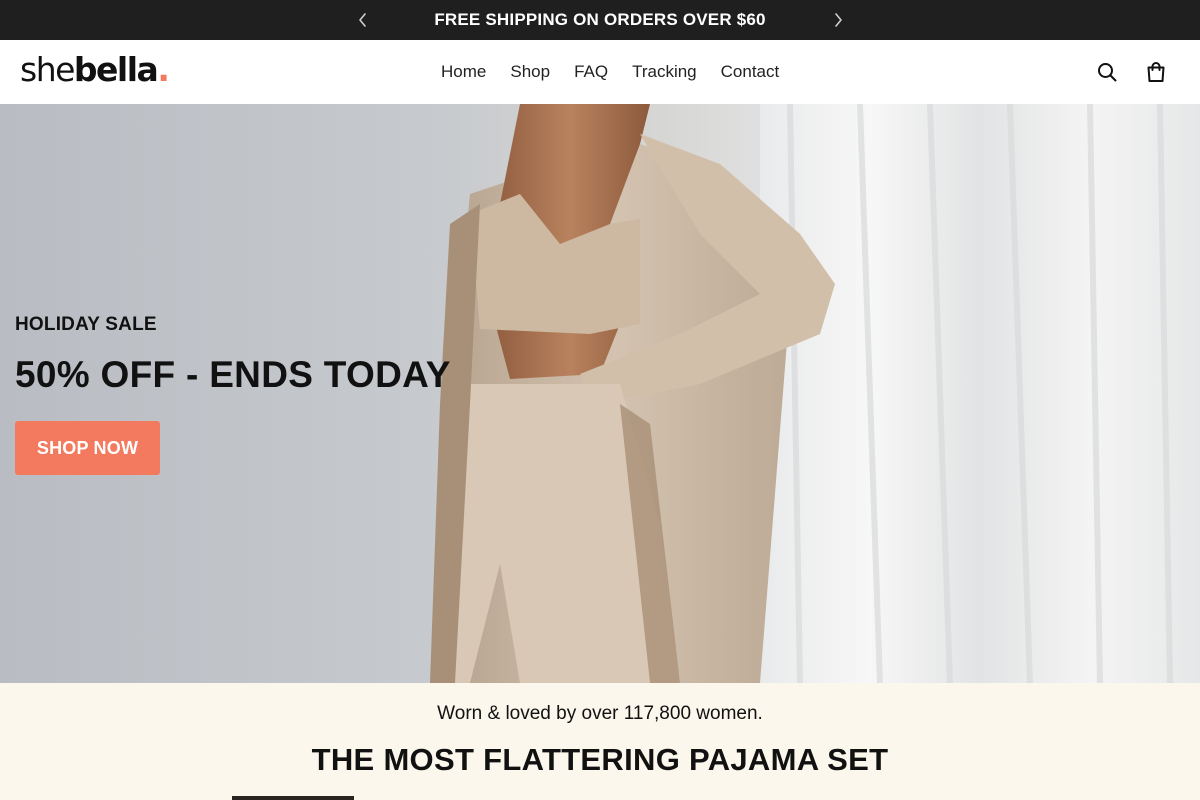 The height and width of the screenshot is (800, 1200). I want to click on shopping-bag-icon, so click(1156, 72).